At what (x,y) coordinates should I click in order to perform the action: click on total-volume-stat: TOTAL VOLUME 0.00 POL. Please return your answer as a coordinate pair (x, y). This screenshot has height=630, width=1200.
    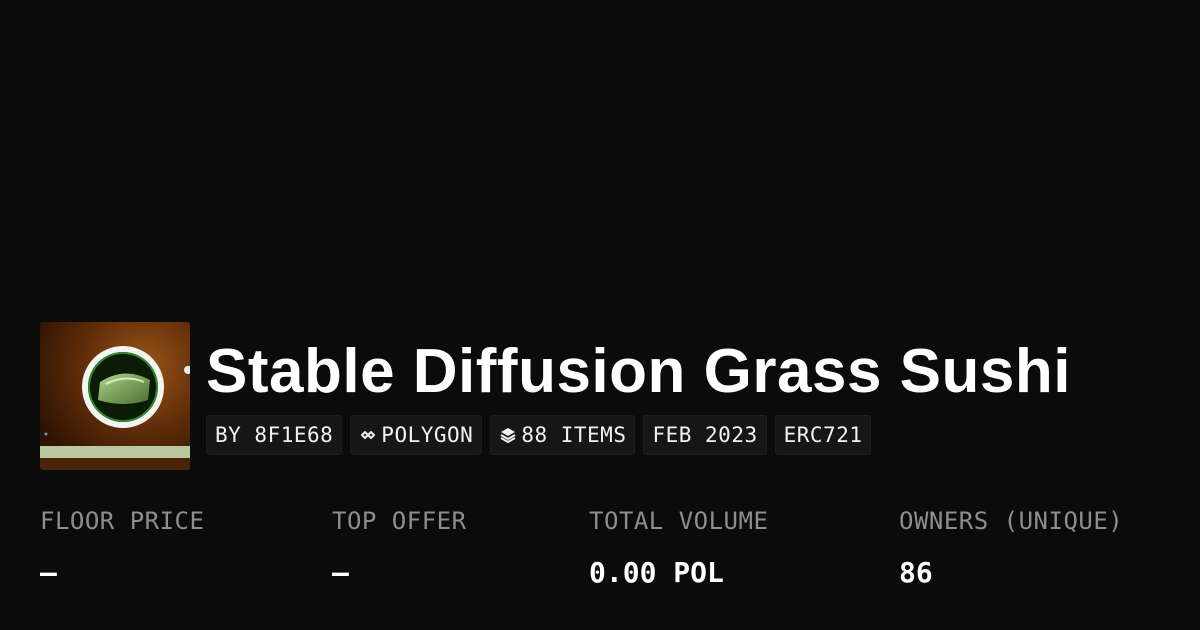
    Looking at the image, I should click on (678, 547).